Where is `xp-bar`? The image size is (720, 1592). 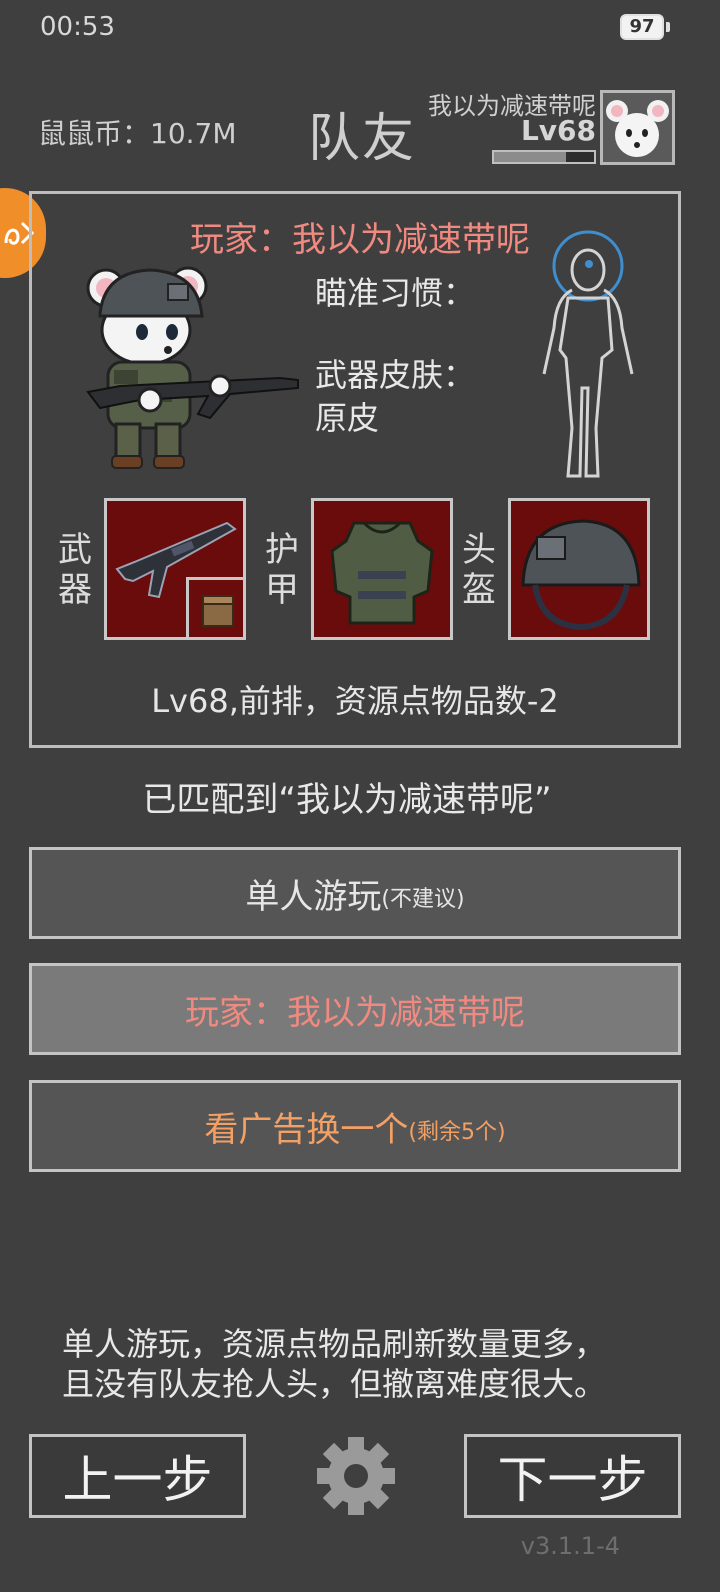 xp-bar is located at coordinates (544, 157).